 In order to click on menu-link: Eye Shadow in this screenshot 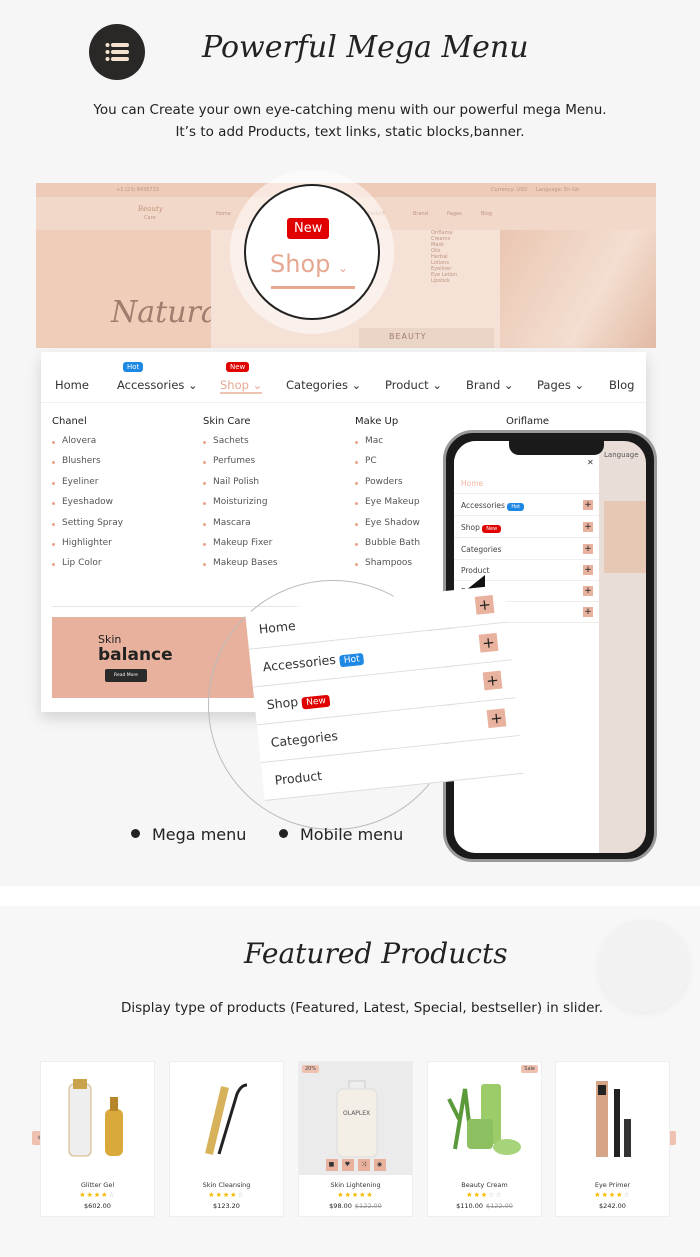, I will do `click(387, 528)`.